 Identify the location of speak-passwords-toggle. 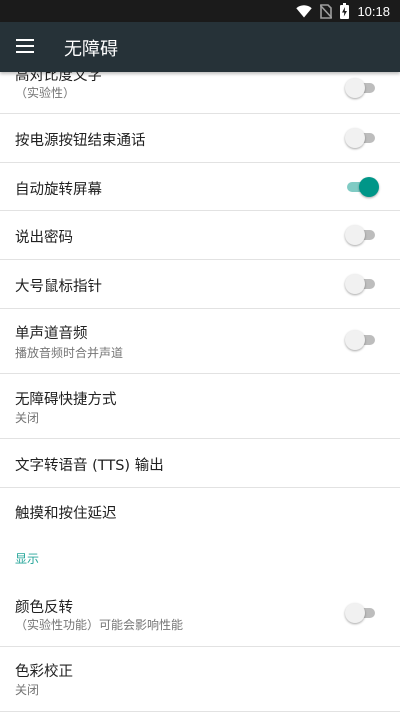
(361, 235).